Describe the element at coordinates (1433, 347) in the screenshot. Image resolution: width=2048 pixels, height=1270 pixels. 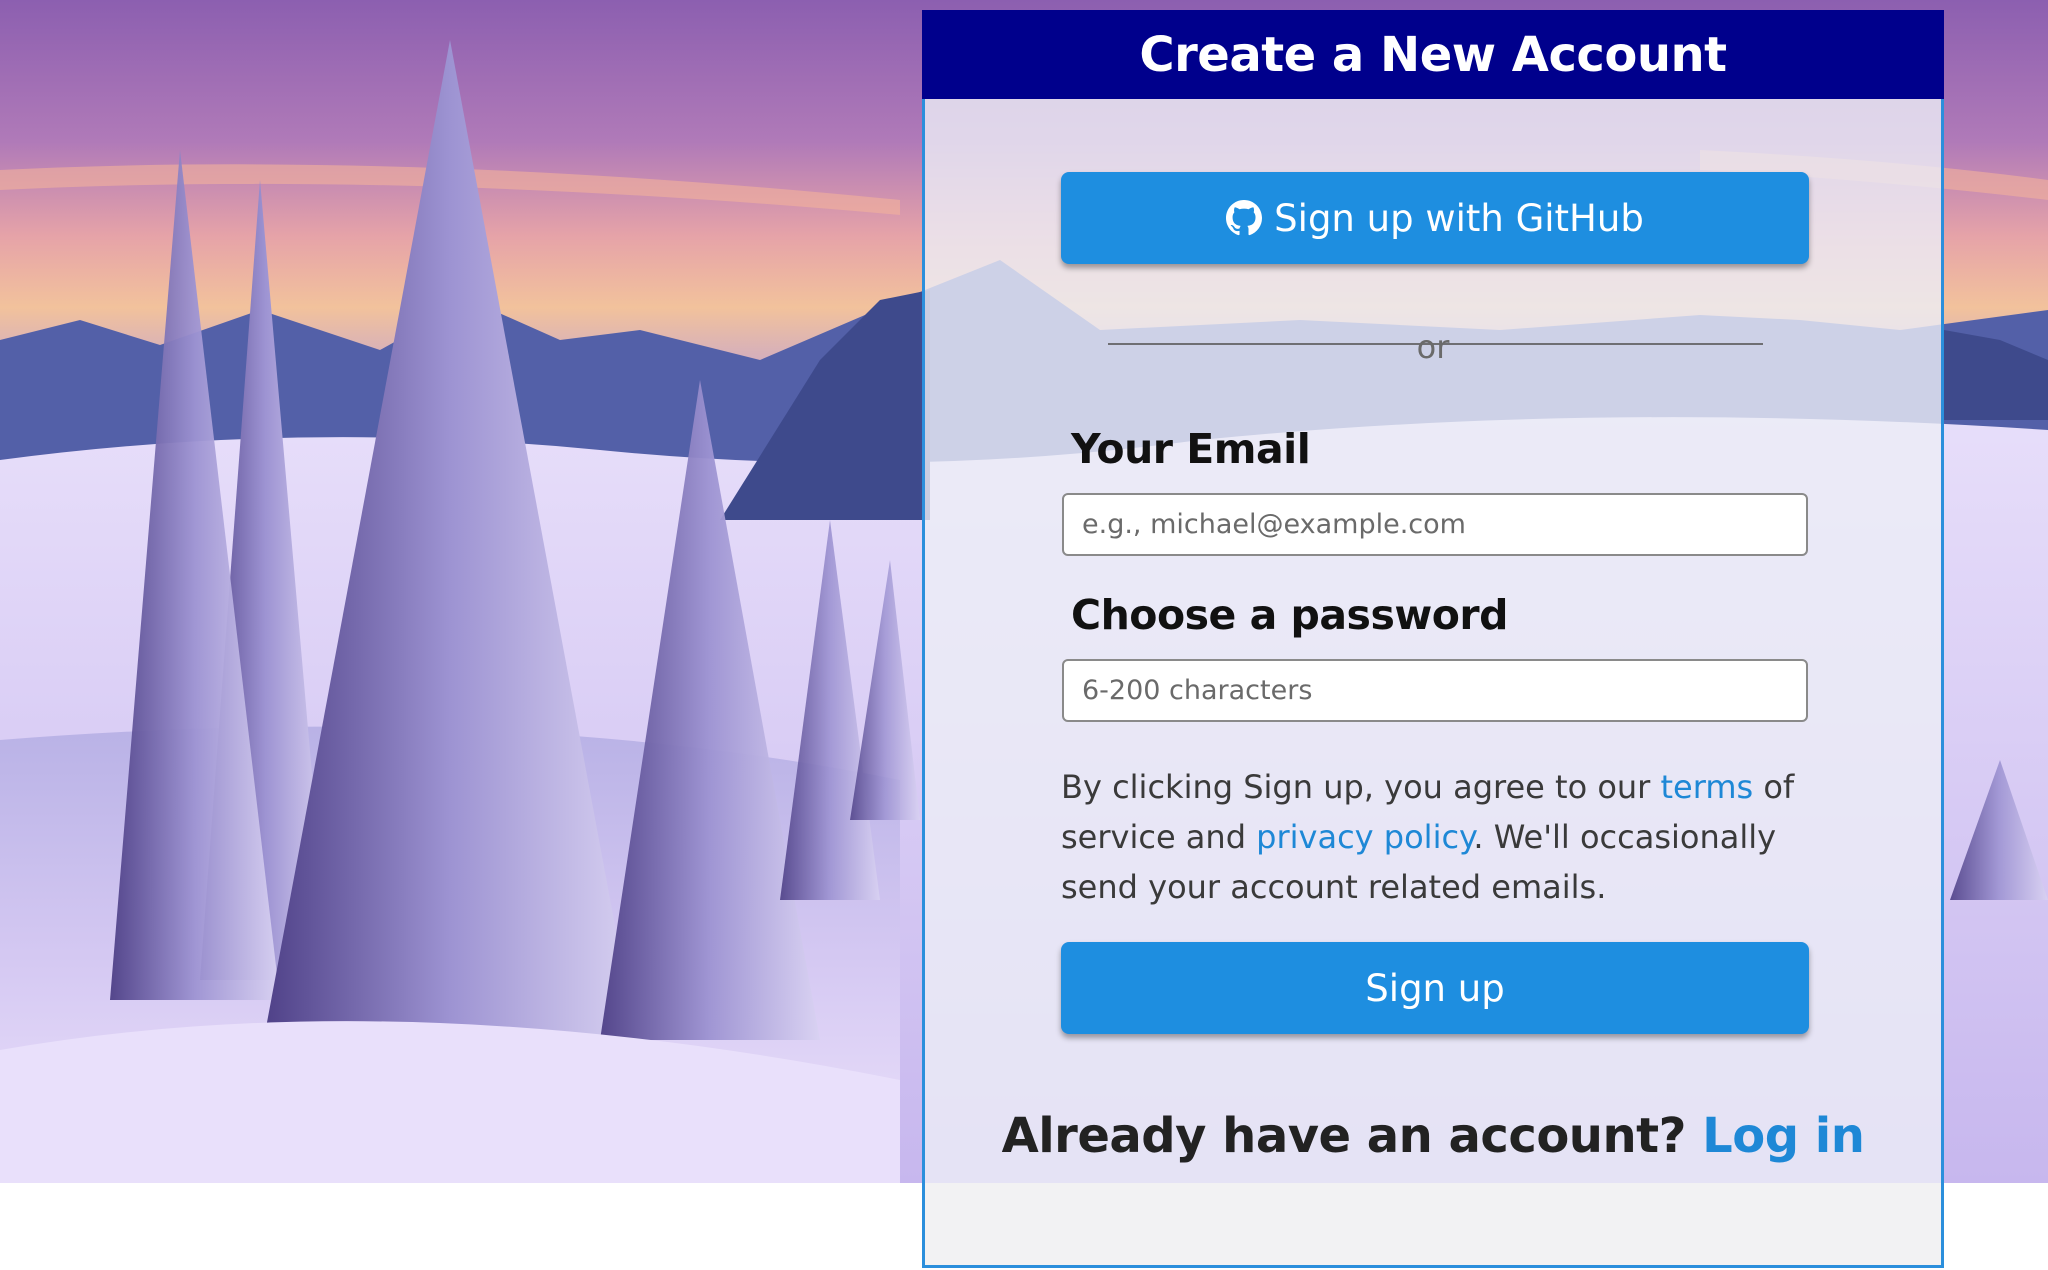
I see `divider-text: or` at that location.